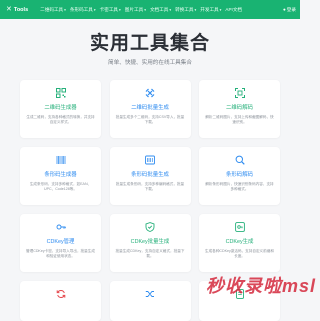 This screenshot has width=320, height=321. What do you see at coordinates (150, 92) in the screenshot?
I see `qr-scan-icon` at bounding box center [150, 92].